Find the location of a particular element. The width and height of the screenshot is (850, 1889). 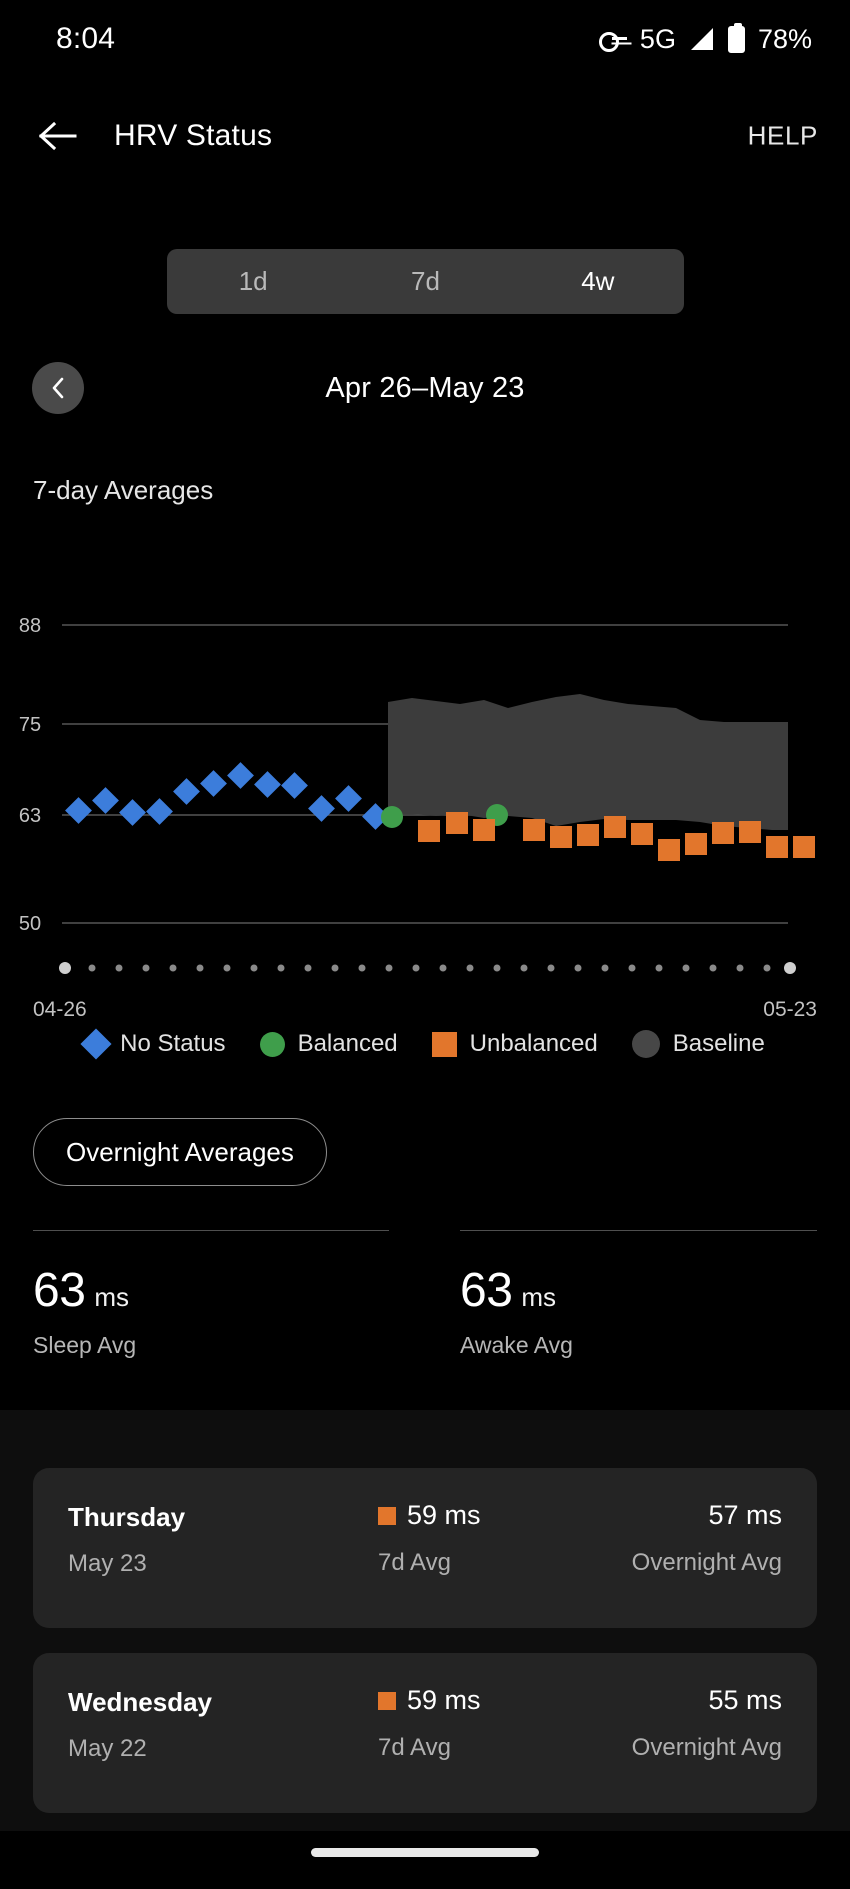

awake-avg-caption: Awake Avg is located at coordinates (516, 1345).